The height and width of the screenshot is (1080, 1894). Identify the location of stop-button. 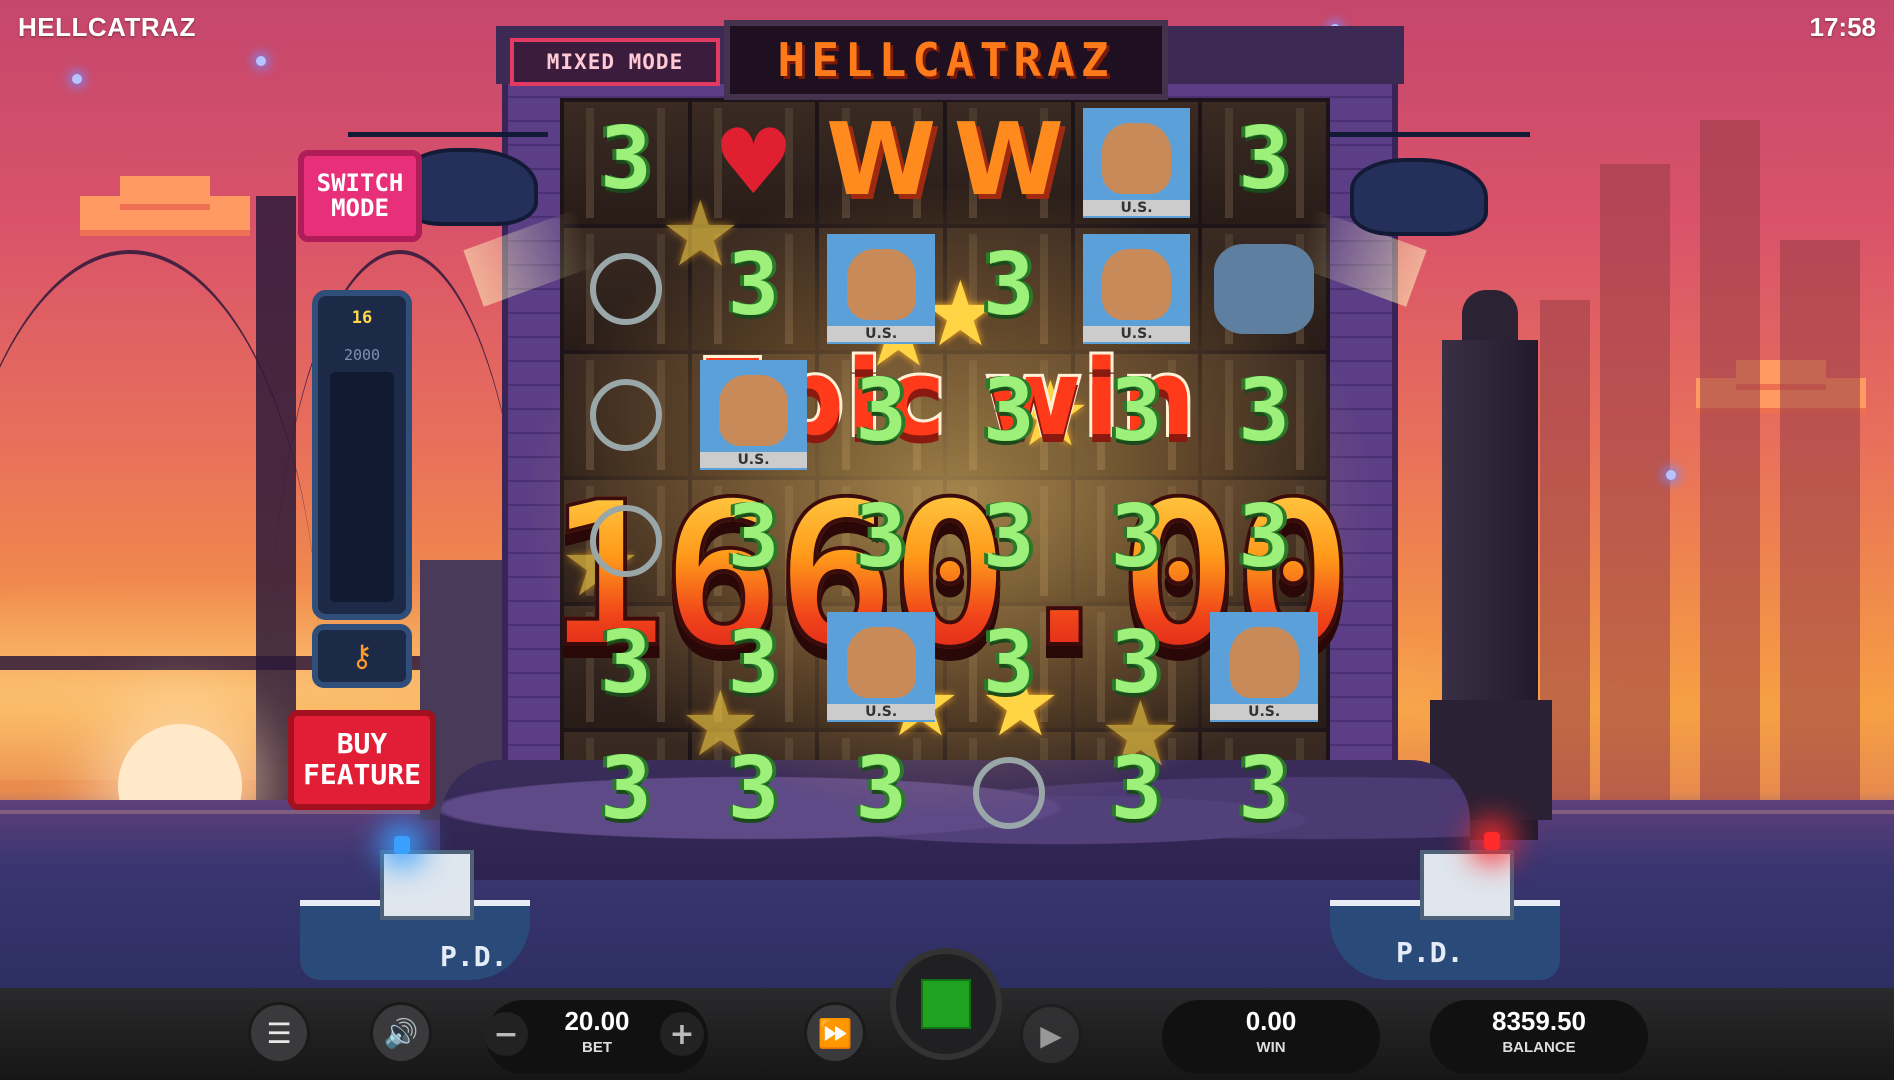
(946, 1004).